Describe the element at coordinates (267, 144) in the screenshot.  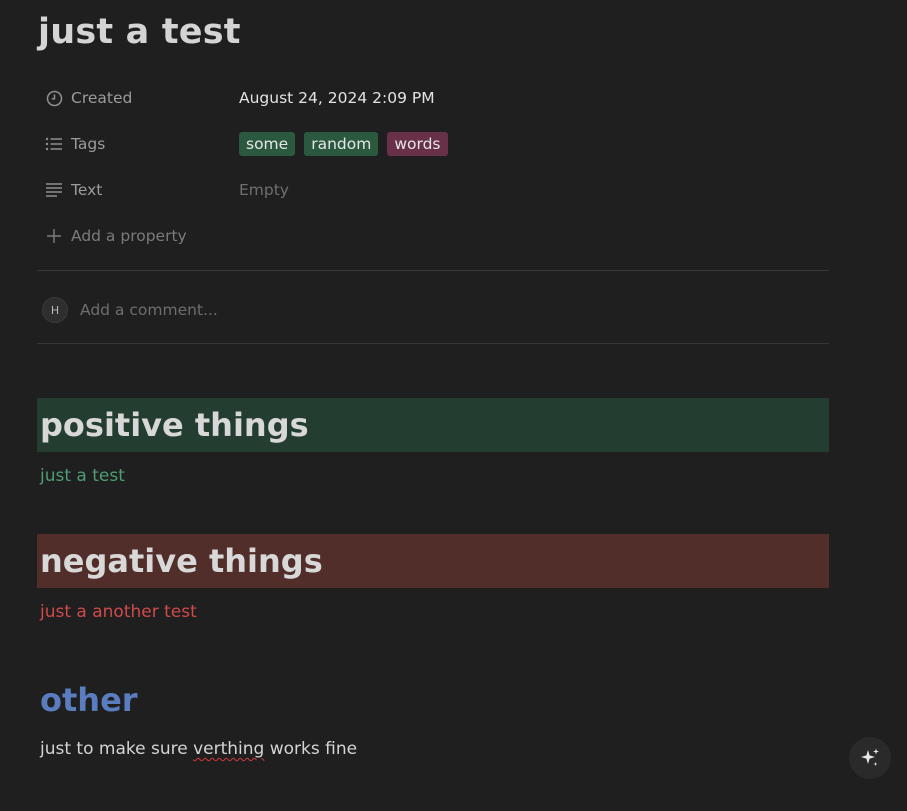
I see `tag-some: some` at that location.